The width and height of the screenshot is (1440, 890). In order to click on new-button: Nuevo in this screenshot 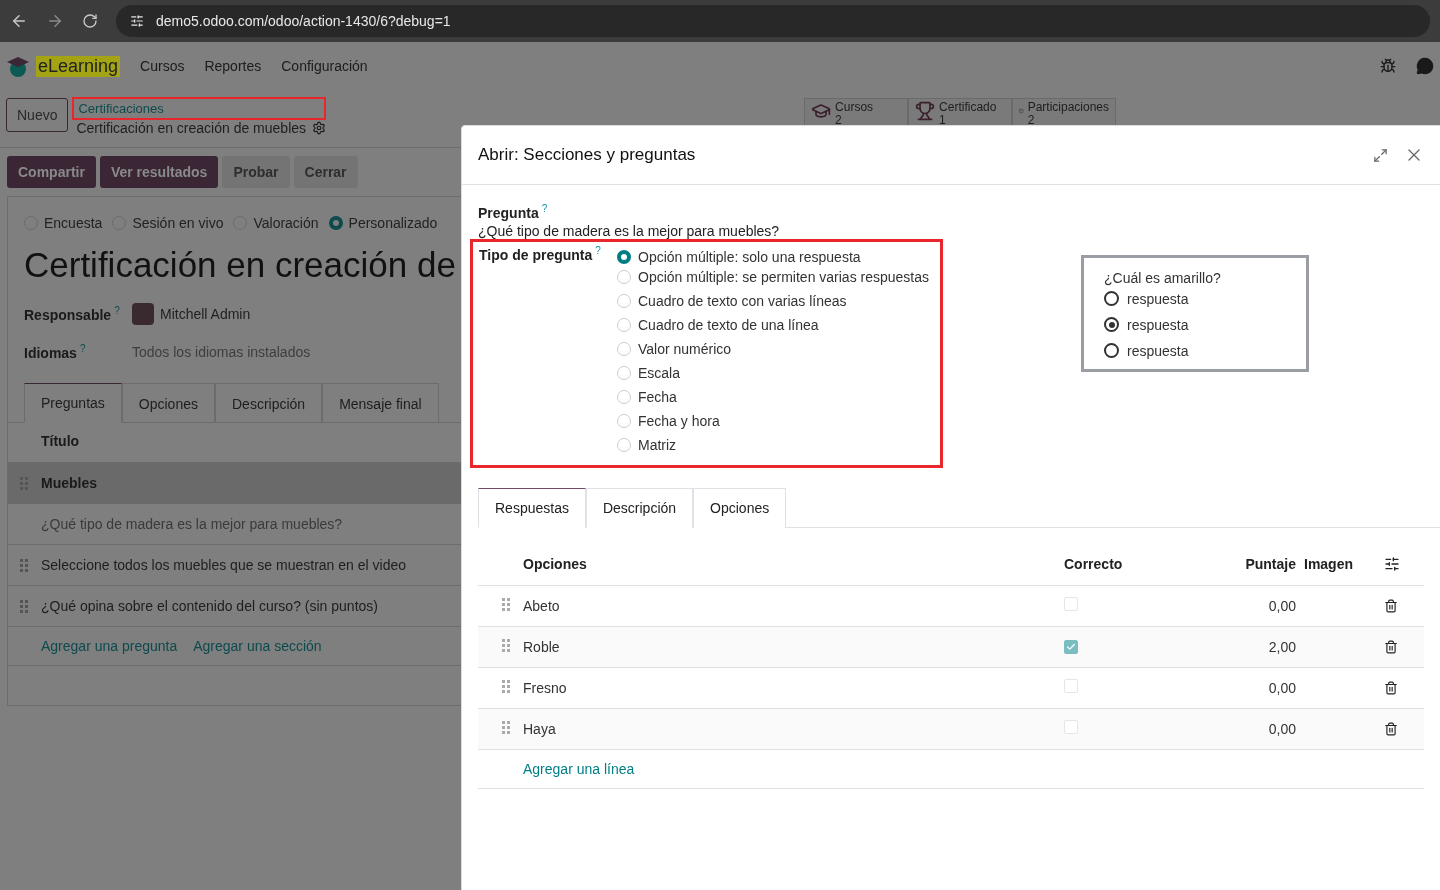, I will do `click(37, 115)`.